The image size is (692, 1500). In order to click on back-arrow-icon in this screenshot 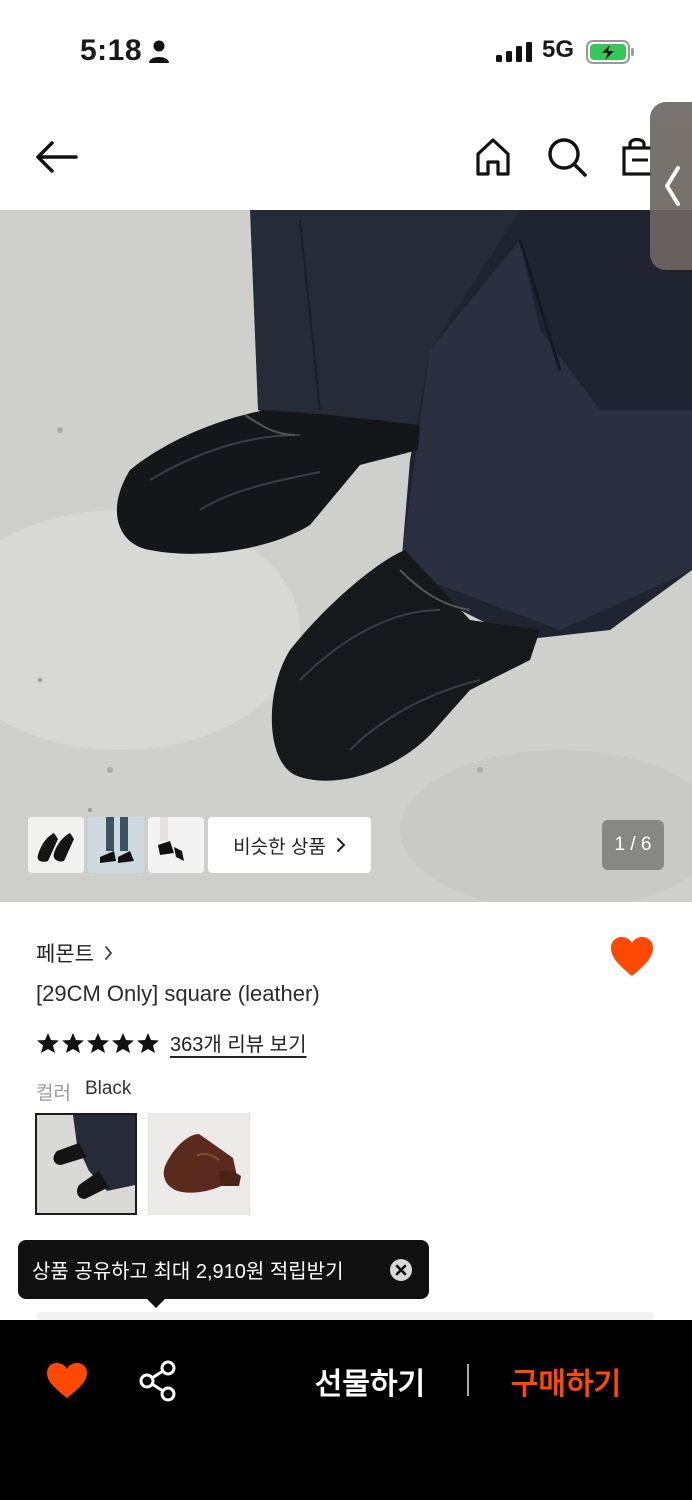, I will do `click(57, 157)`.